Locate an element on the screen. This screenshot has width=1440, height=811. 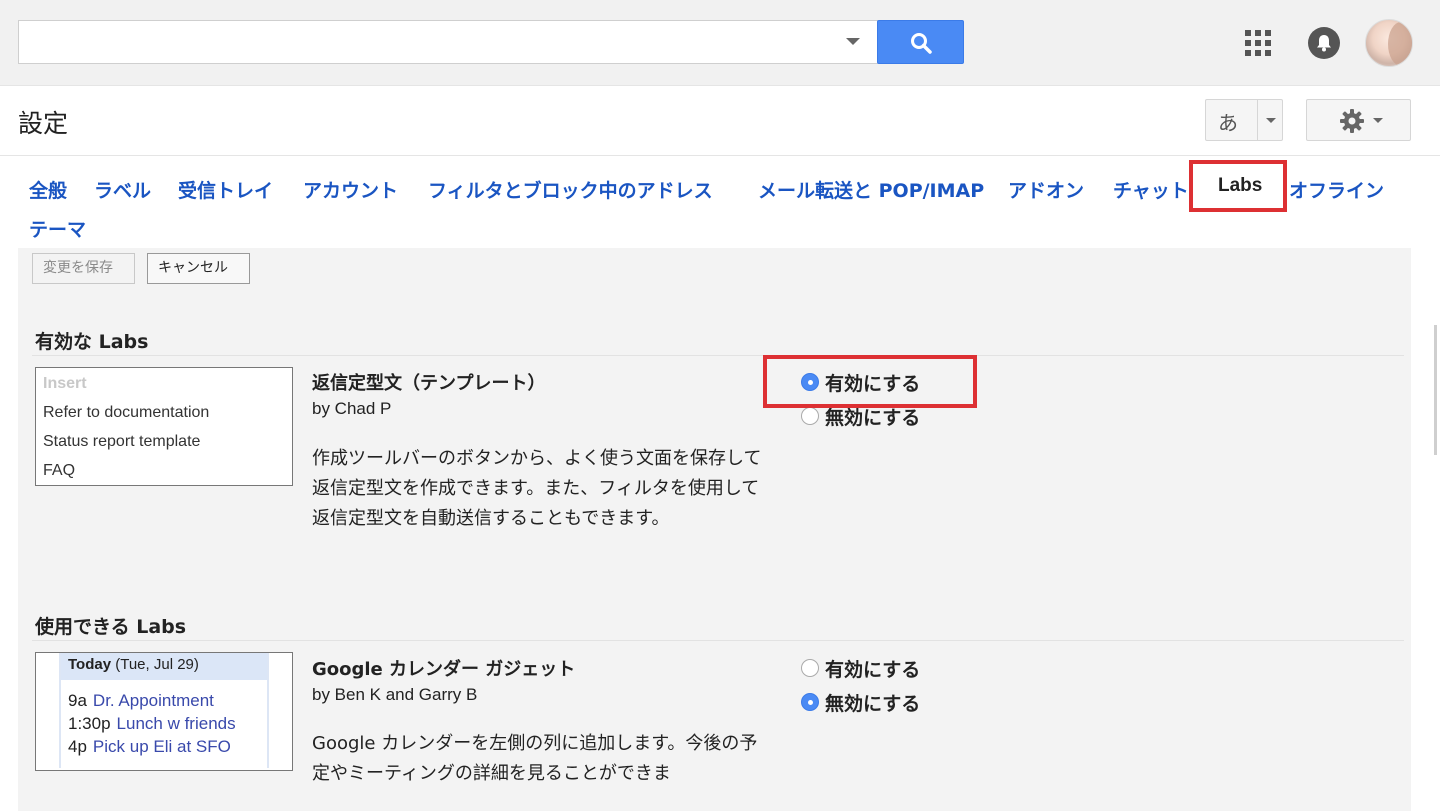
page-title: 設定 is located at coordinates (43, 123).